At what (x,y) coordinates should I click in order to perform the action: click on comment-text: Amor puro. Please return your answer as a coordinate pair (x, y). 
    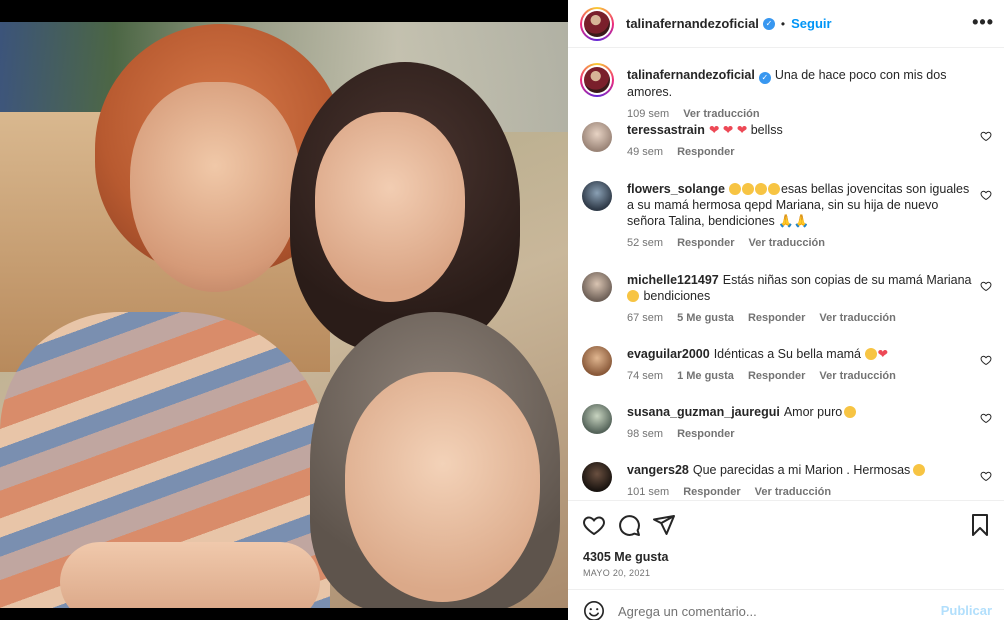
    Looking at the image, I should click on (813, 412).